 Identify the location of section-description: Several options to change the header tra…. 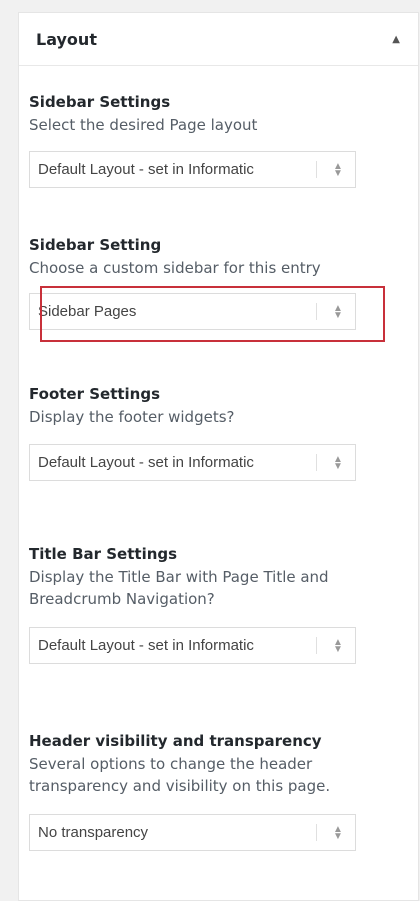
(180, 775).